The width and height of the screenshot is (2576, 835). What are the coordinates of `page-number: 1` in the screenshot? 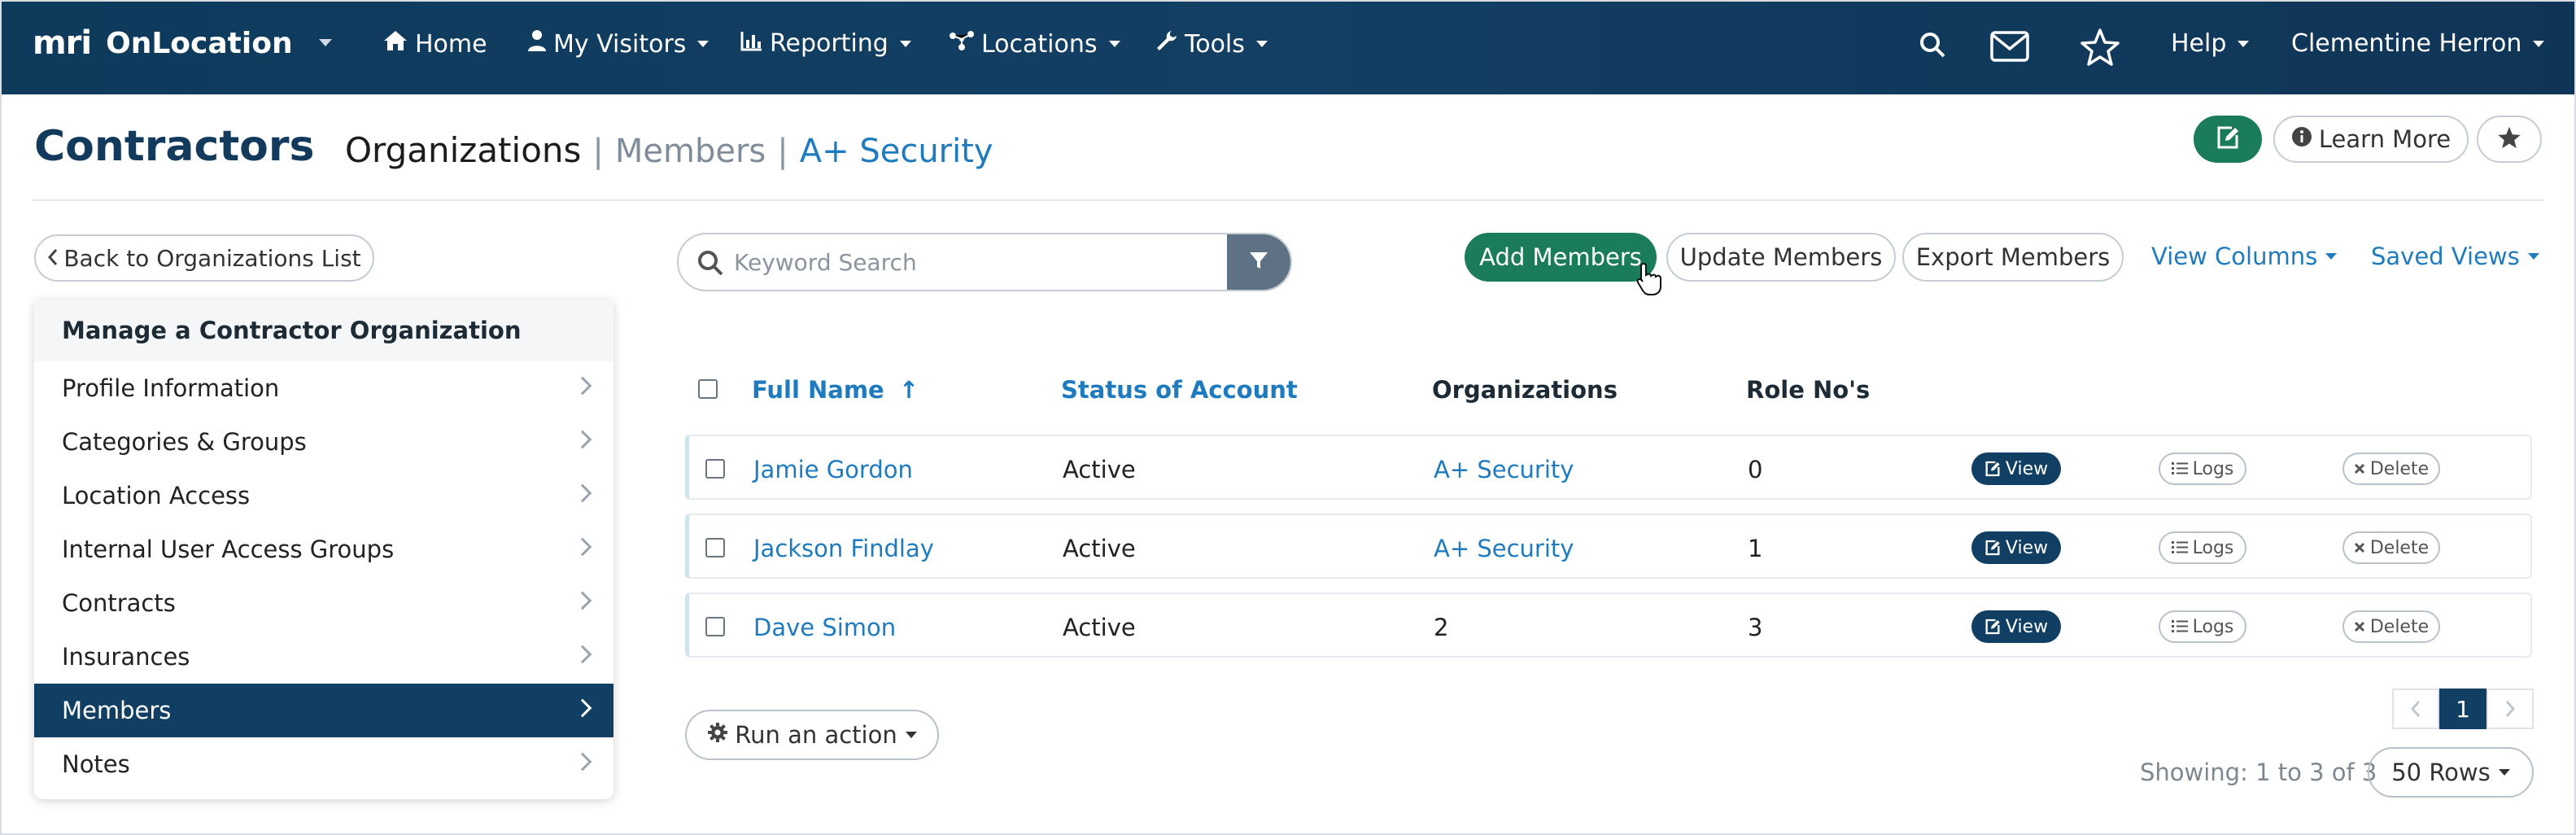 It's located at (2462, 709).